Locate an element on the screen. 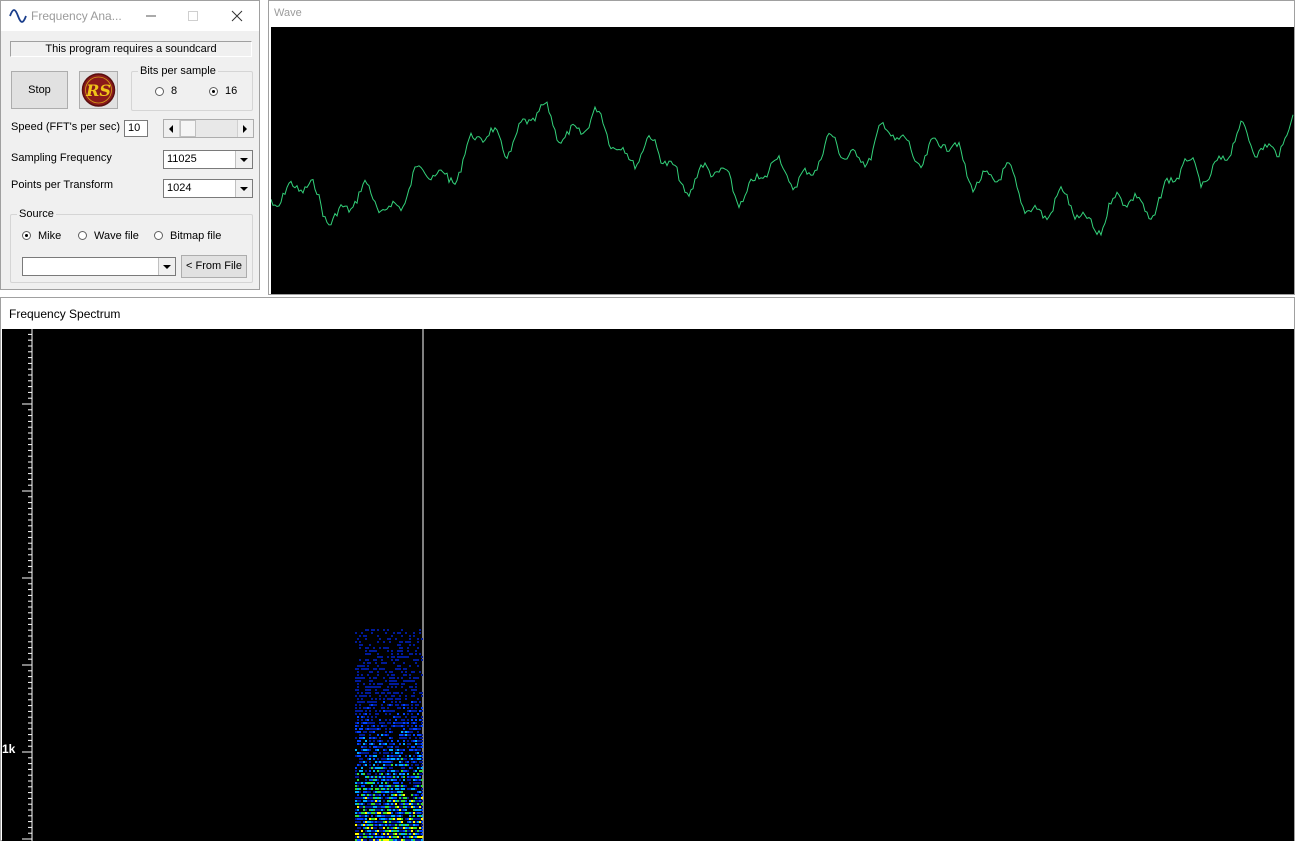 The width and height of the screenshot is (1295, 841). wave-line is located at coordinates (782, 169).